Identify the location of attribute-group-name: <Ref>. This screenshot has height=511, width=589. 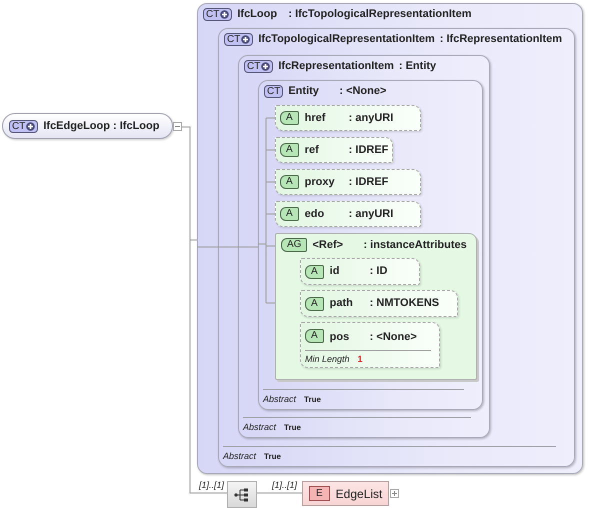
(328, 245).